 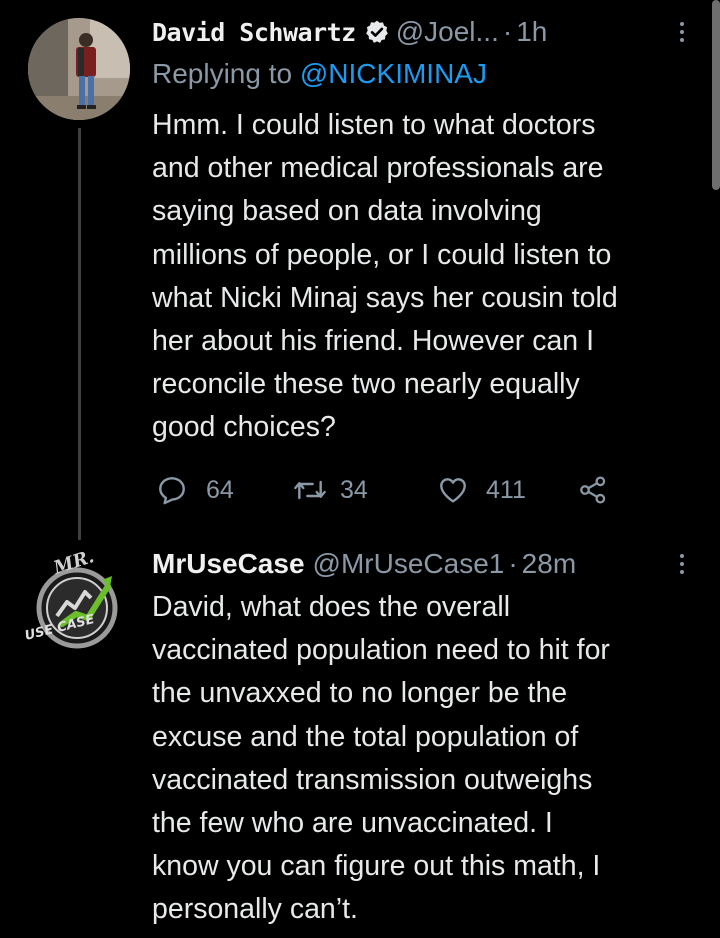 What do you see at coordinates (376, 31) in the screenshot?
I see `verified-badge-icon` at bounding box center [376, 31].